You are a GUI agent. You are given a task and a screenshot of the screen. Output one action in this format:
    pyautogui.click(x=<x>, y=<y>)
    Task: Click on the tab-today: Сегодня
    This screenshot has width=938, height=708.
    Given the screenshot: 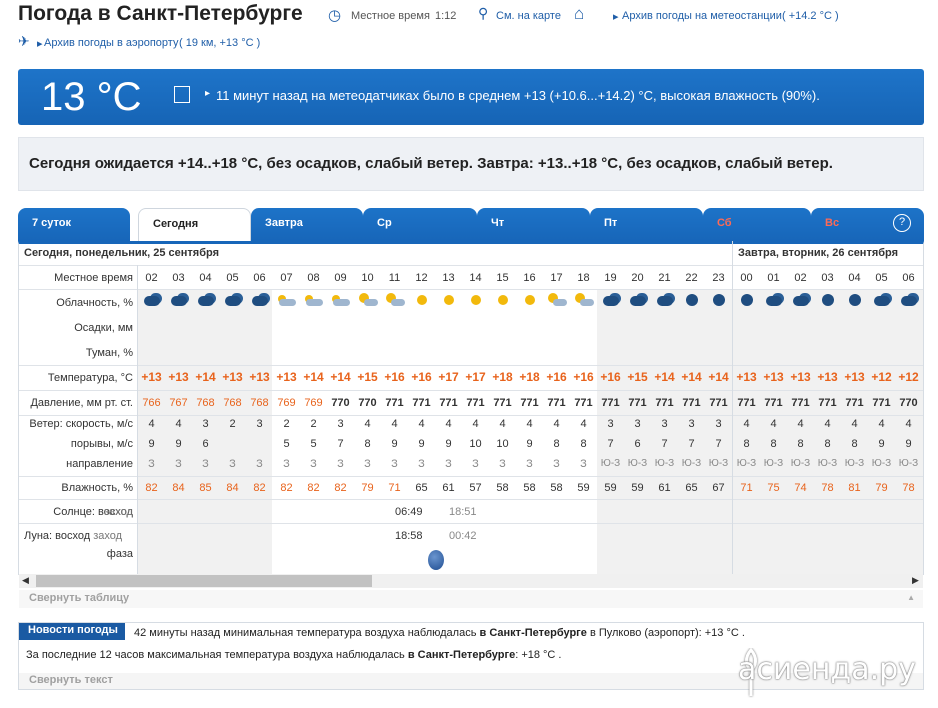 What is the action you would take?
    pyautogui.click(x=194, y=224)
    